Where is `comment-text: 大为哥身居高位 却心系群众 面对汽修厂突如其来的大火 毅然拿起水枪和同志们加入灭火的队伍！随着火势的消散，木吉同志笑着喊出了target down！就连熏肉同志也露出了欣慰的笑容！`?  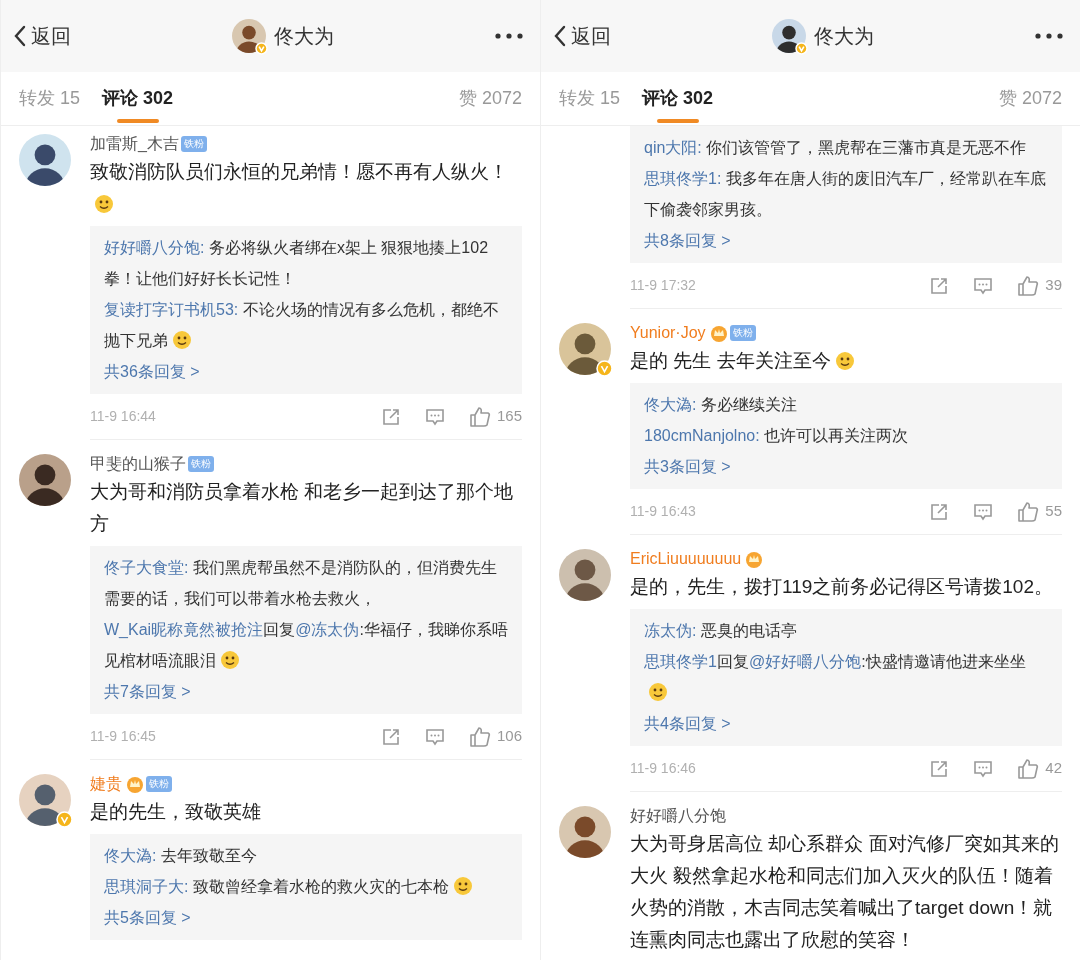
comment-text: 大为哥身居高位 却心系群众 面对汽修厂突如其来的大火 毅然拿起水枪和同志们加入灭火的队伍！随着火势的消散，木吉同志笑着喊出了target down！就连熏肉同志也露出了欣慰的笑容！ is located at coordinates (845, 892).